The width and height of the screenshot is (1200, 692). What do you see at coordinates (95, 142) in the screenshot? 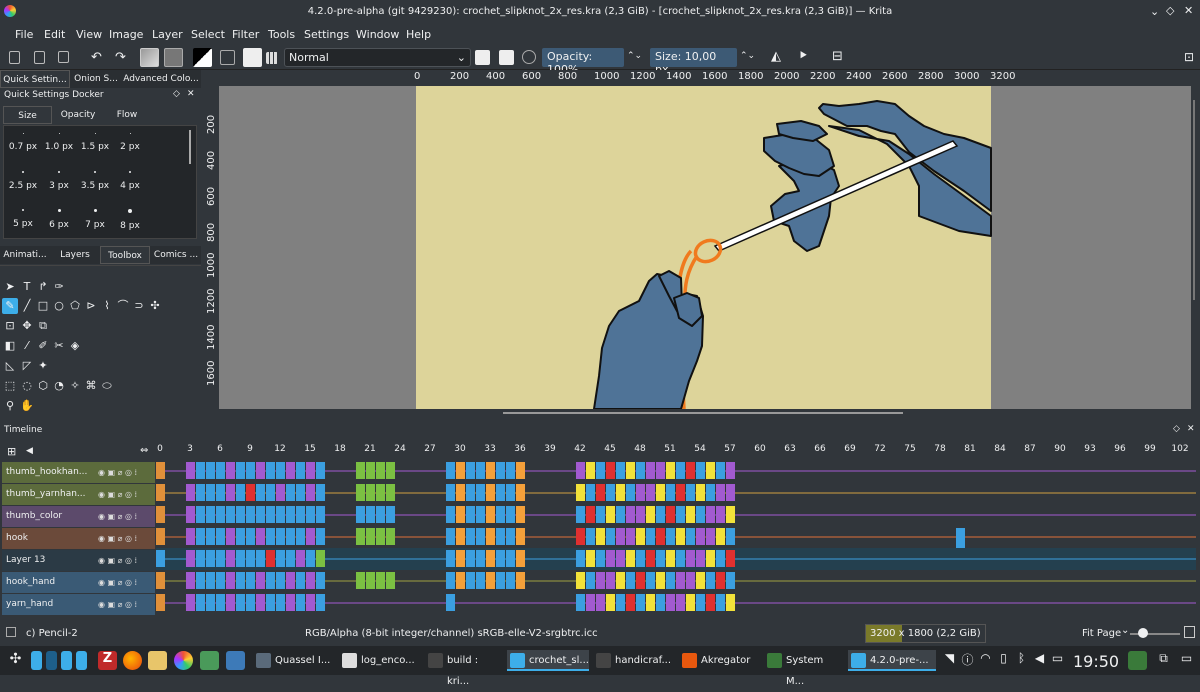
I see `brush-size-item: 1.5 px` at bounding box center [95, 142].